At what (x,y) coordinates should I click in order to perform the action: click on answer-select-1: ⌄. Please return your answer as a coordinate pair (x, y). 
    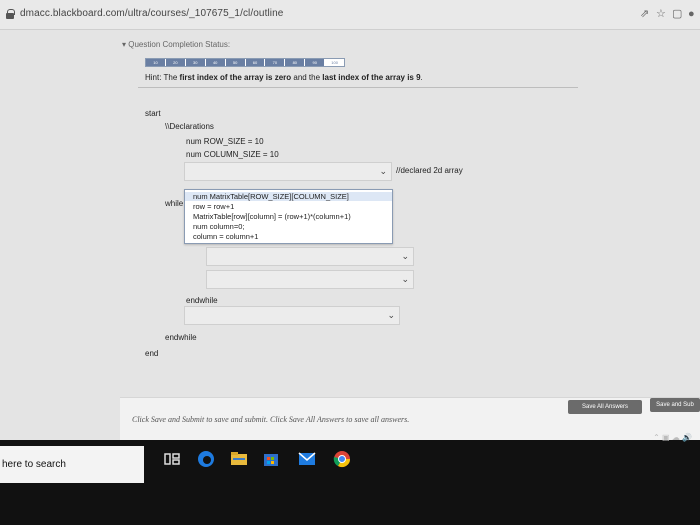
    Looking at the image, I should click on (288, 171).